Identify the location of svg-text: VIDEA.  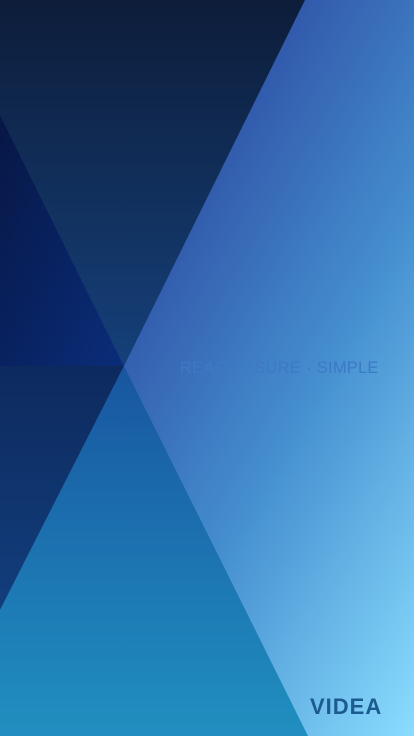
(346, 706).